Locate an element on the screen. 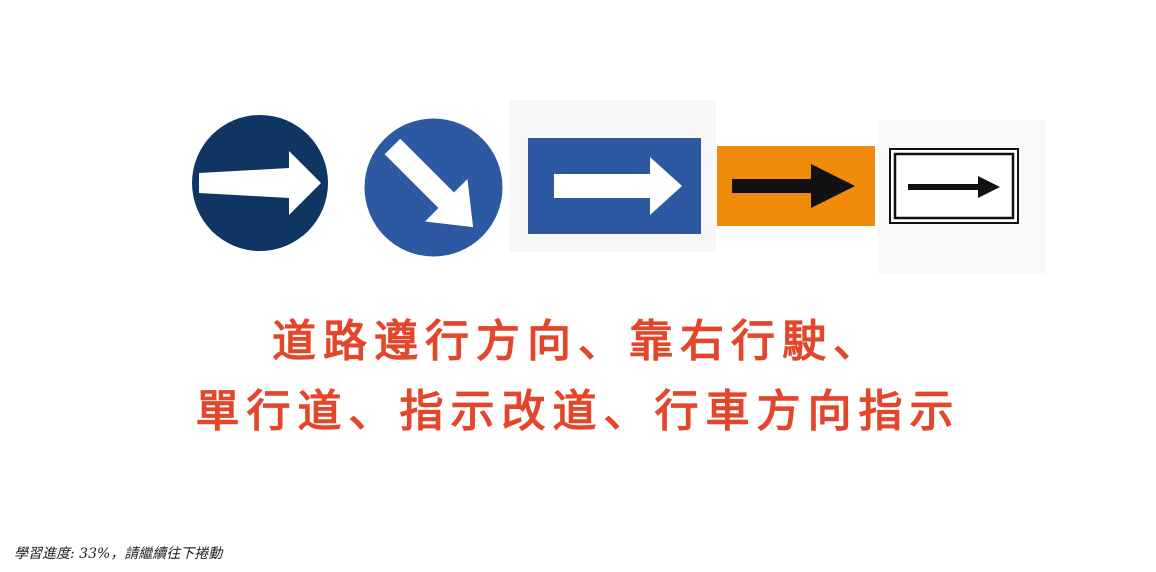  one-way-sign is located at coordinates (613, 176).